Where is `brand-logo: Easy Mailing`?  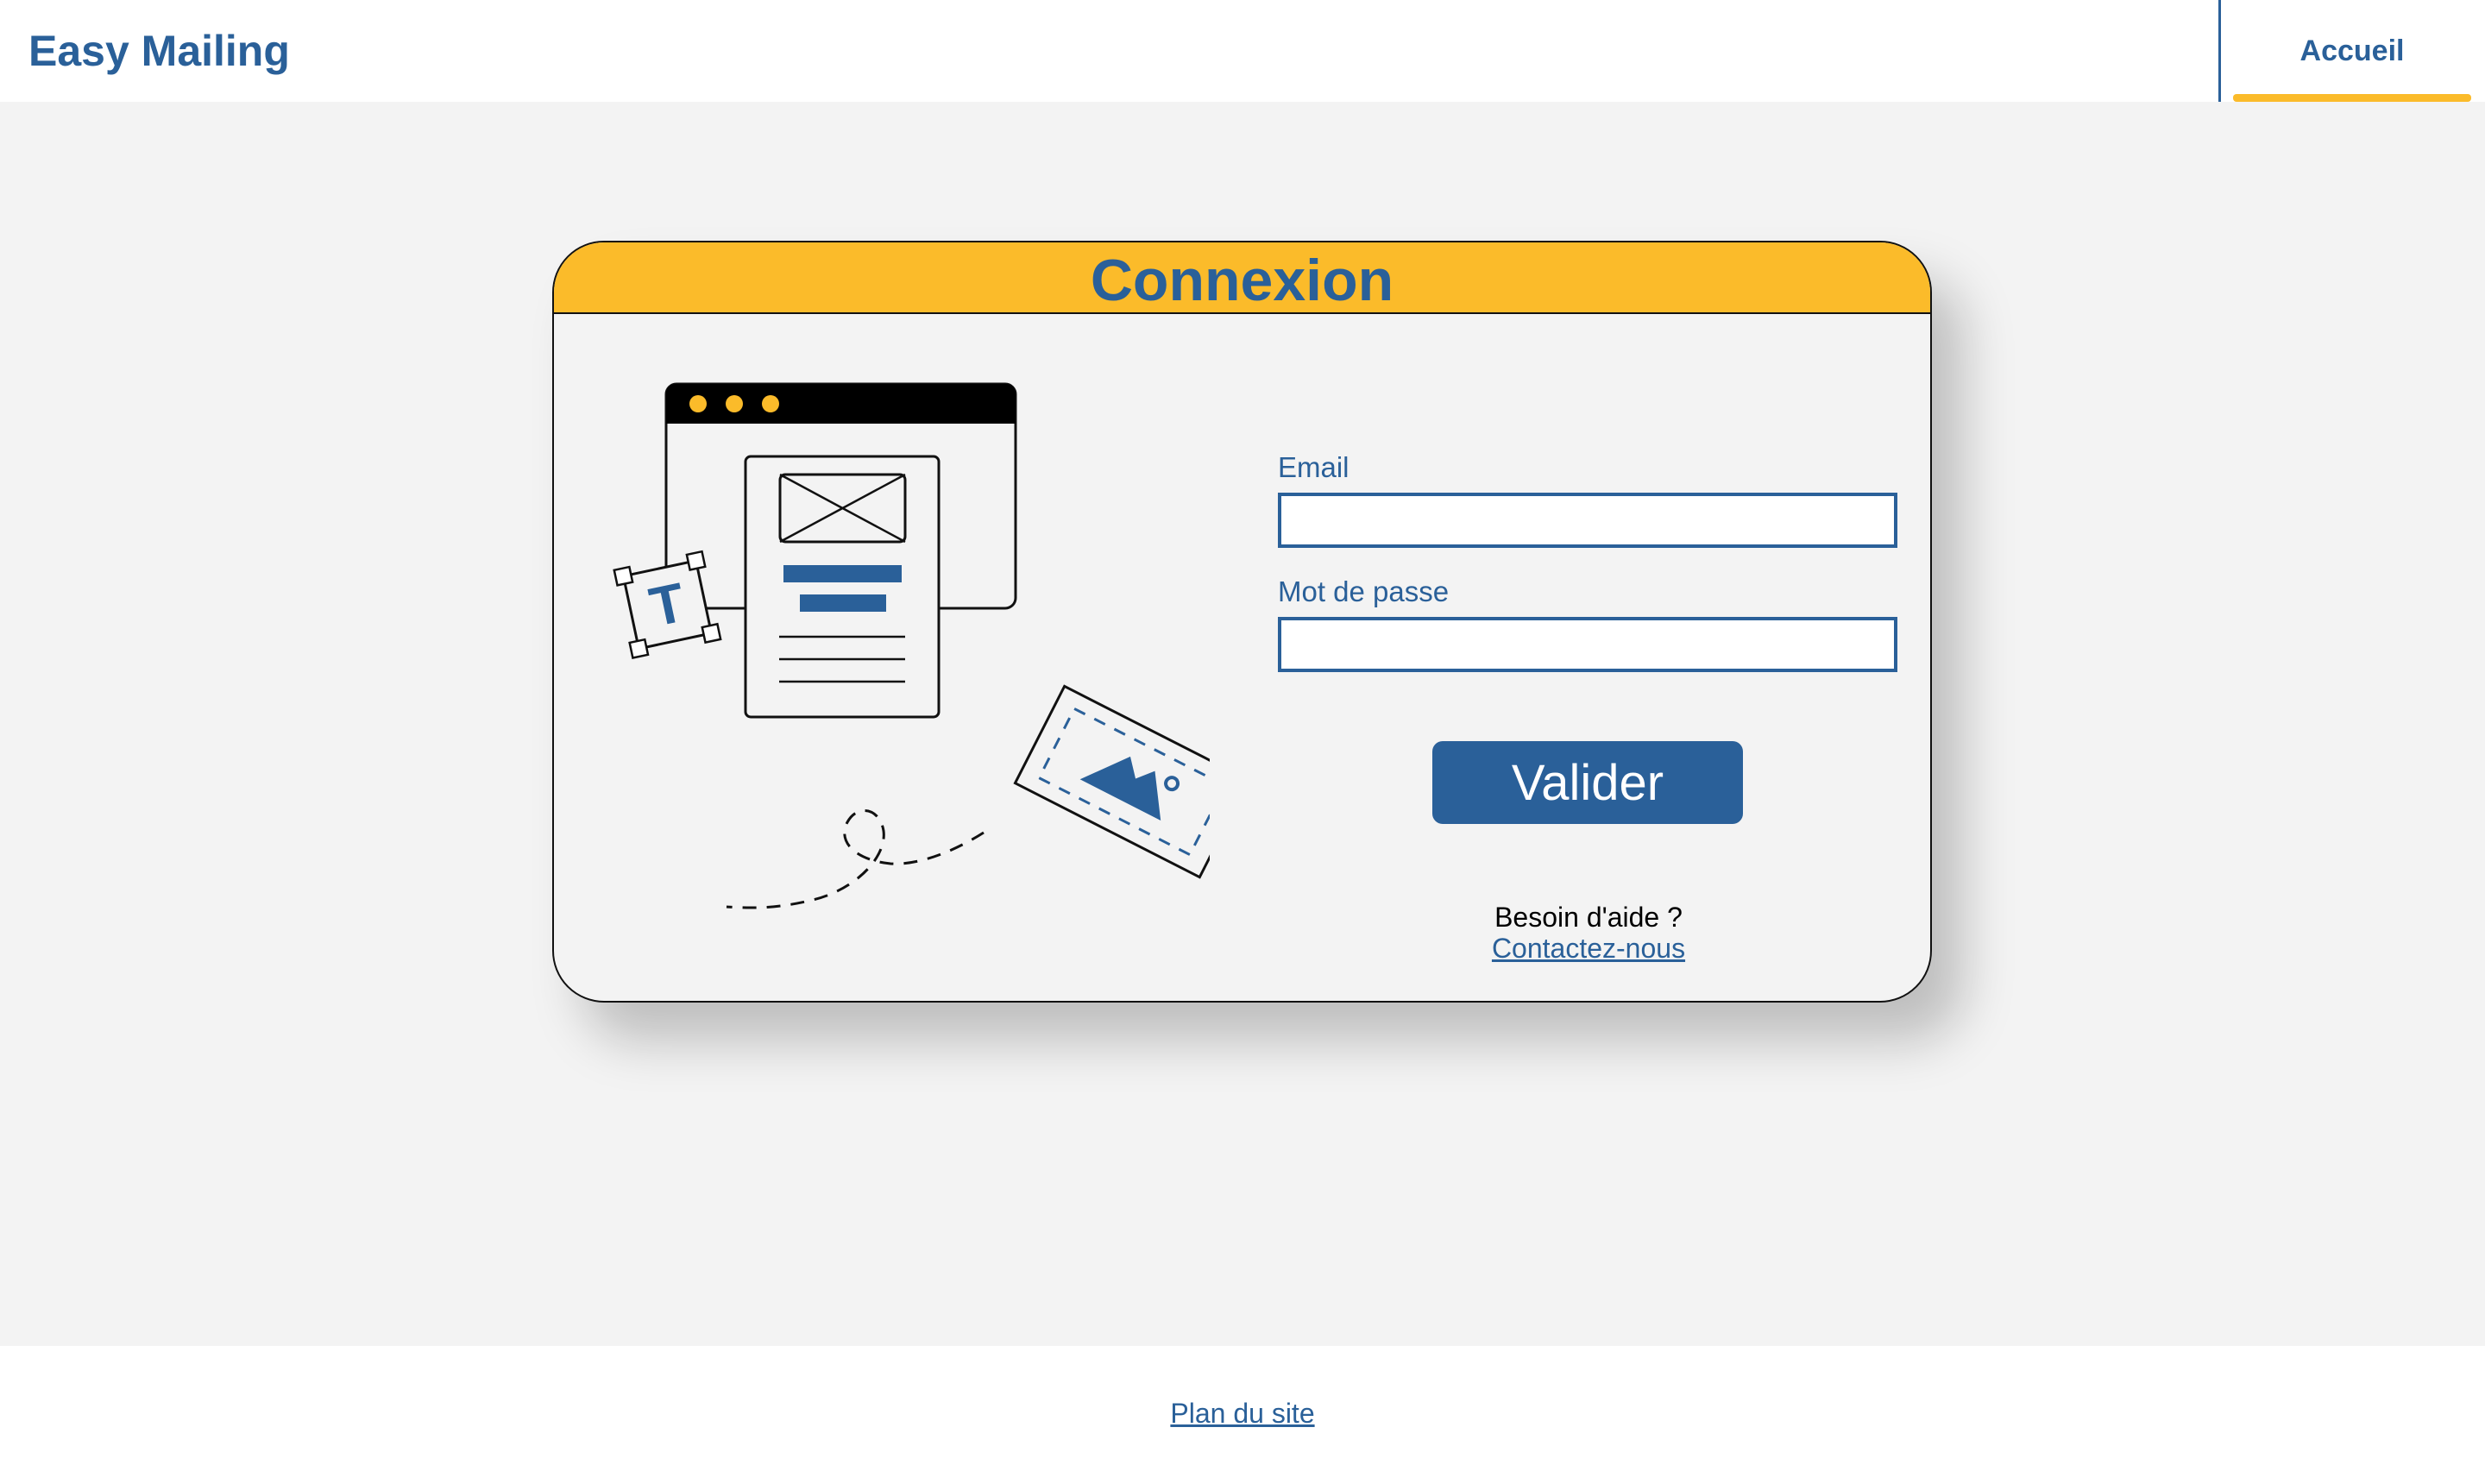 brand-logo: Easy Mailing is located at coordinates (159, 51).